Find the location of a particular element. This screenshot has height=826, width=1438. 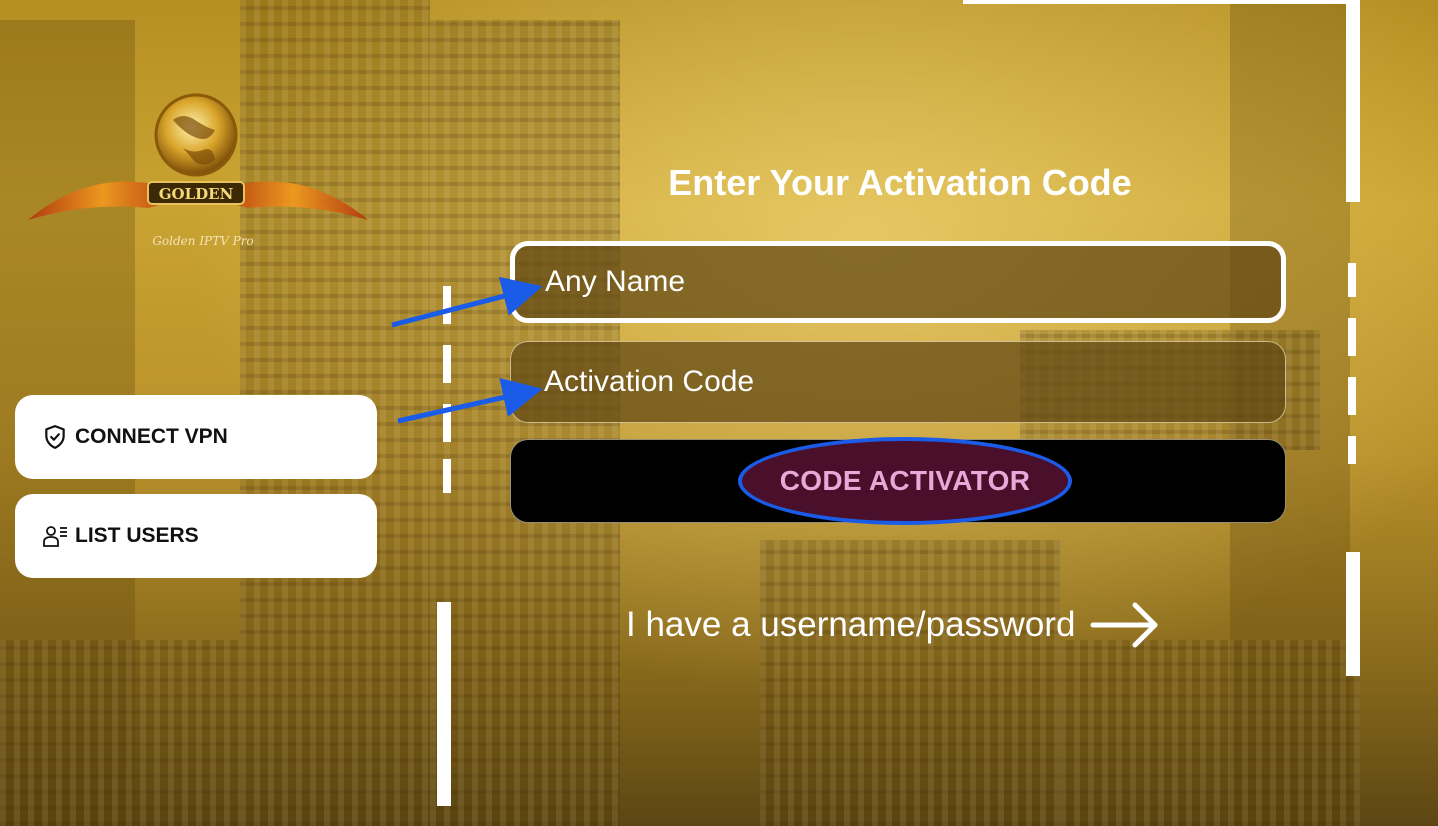

annotation-arrows is located at coordinates (467, 350).